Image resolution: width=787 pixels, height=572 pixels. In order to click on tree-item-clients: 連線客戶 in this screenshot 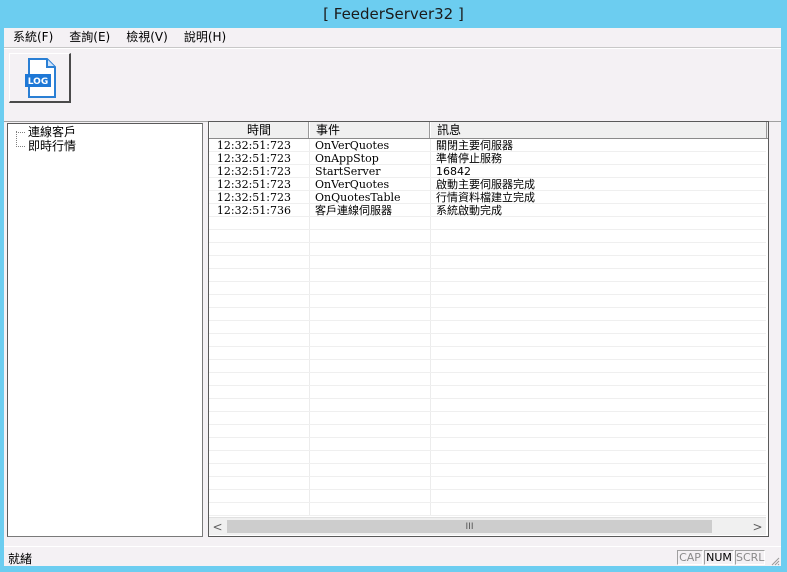, I will do `click(46, 132)`.